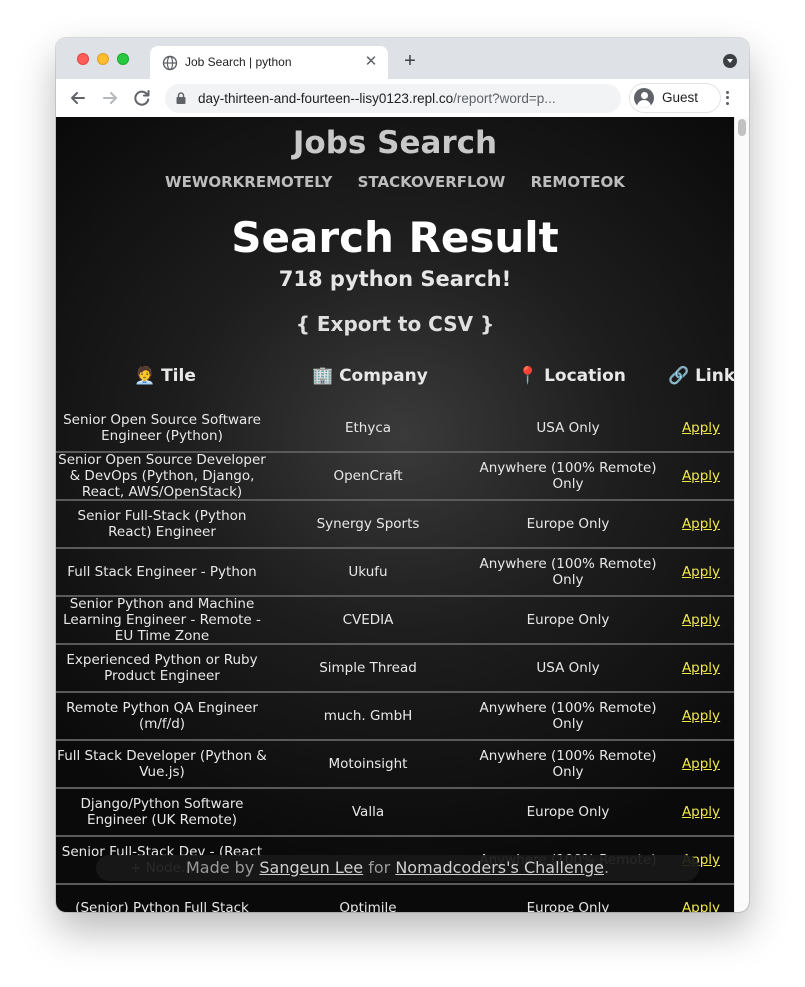 The width and height of the screenshot is (805, 987). I want to click on result-count: 718 python Search!, so click(395, 279).